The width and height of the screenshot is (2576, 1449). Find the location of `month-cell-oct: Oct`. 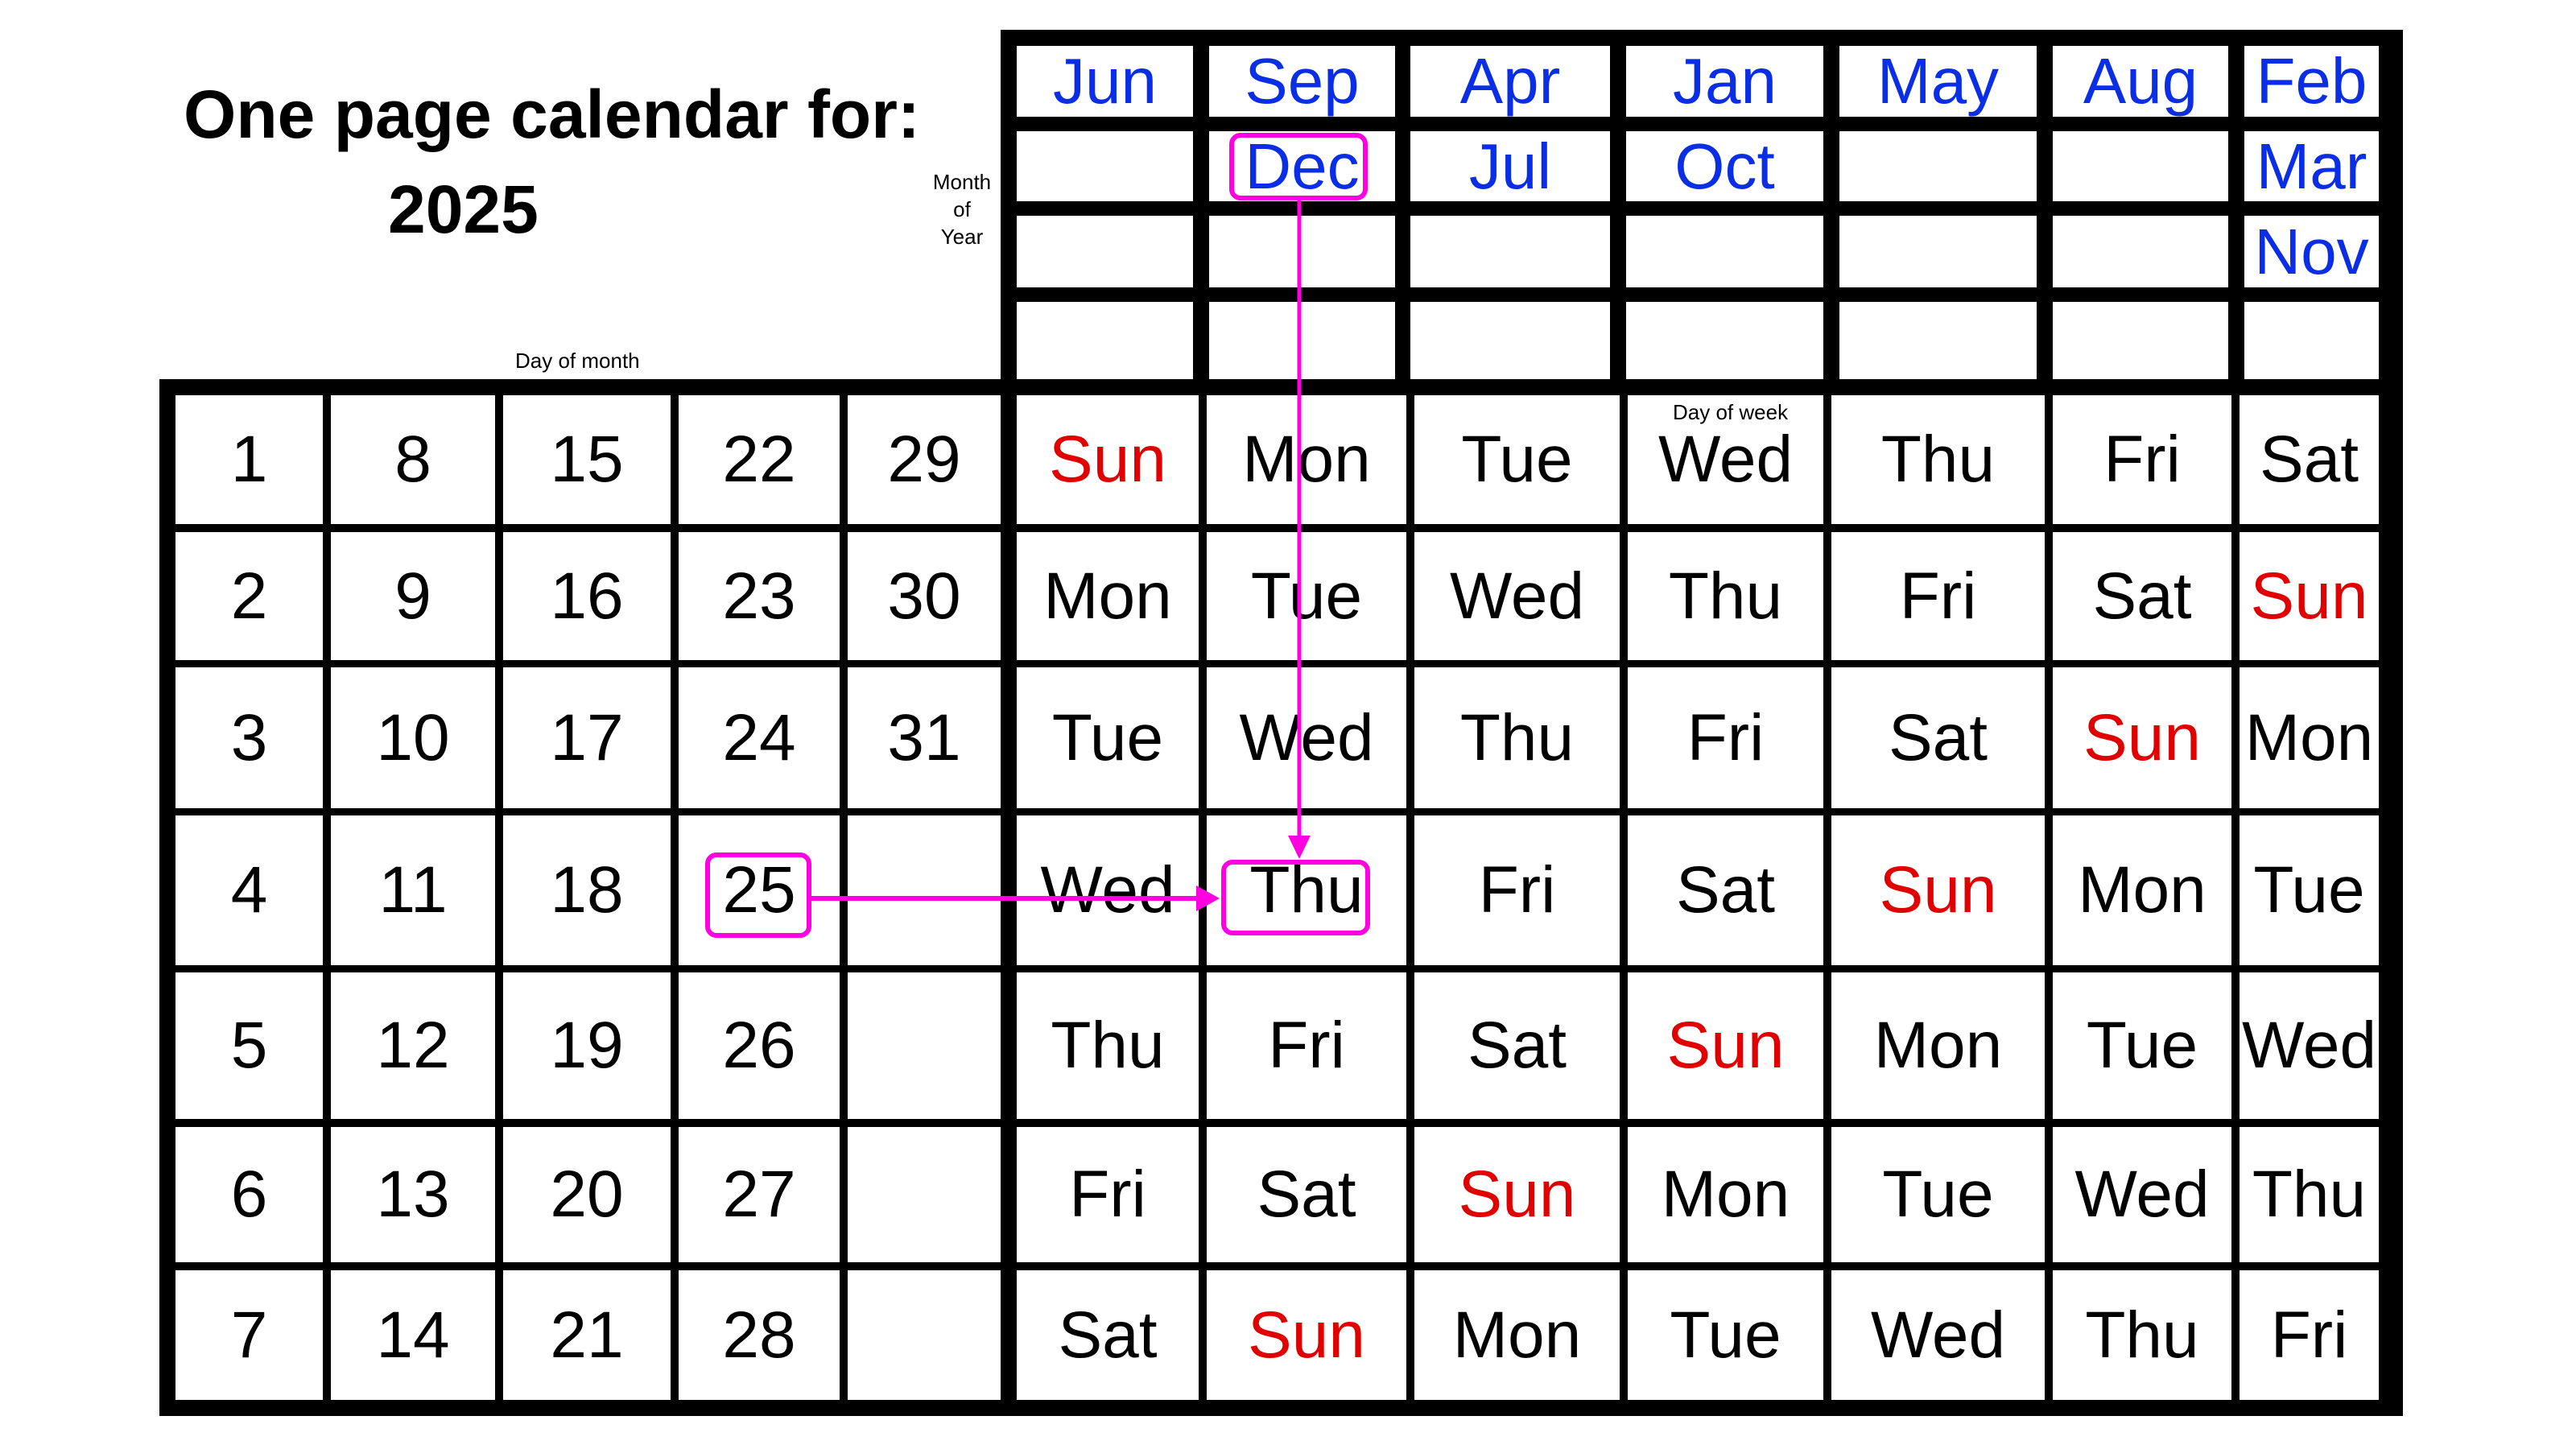

month-cell-oct: Oct is located at coordinates (1724, 166).